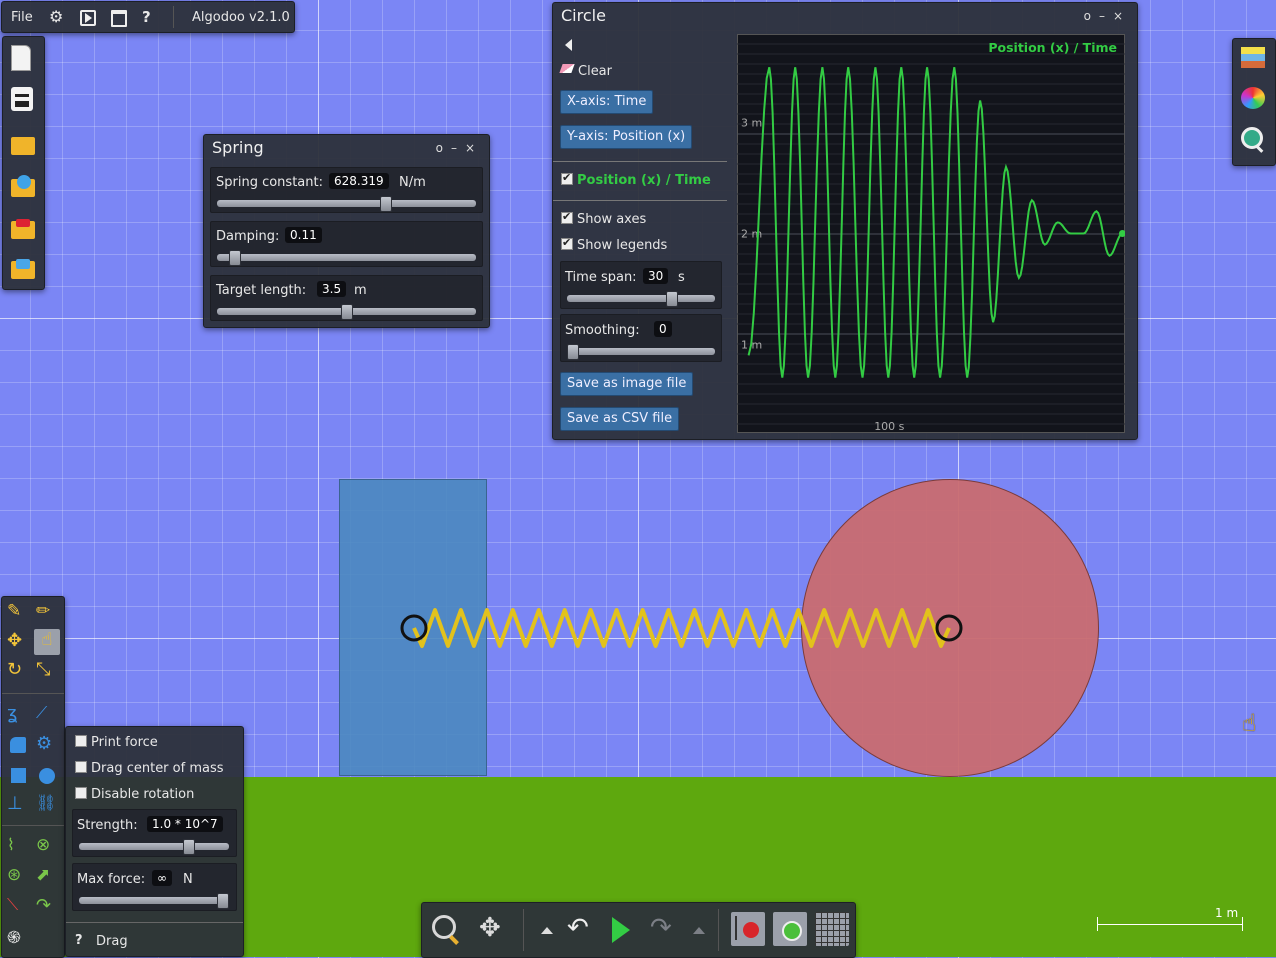  Describe the element at coordinates (48, 715) in the screenshot. I see `knife-tool-icon: ⟋` at that location.